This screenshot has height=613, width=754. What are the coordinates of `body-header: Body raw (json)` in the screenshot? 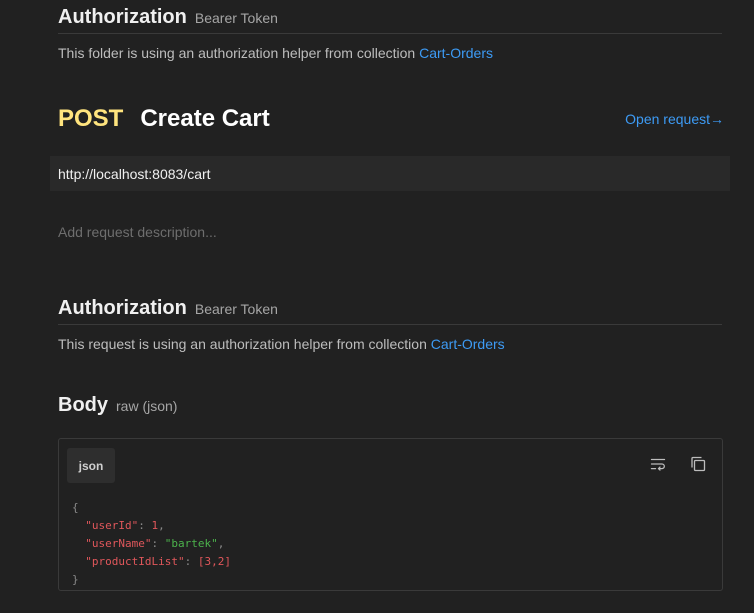 It's located at (117, 405).